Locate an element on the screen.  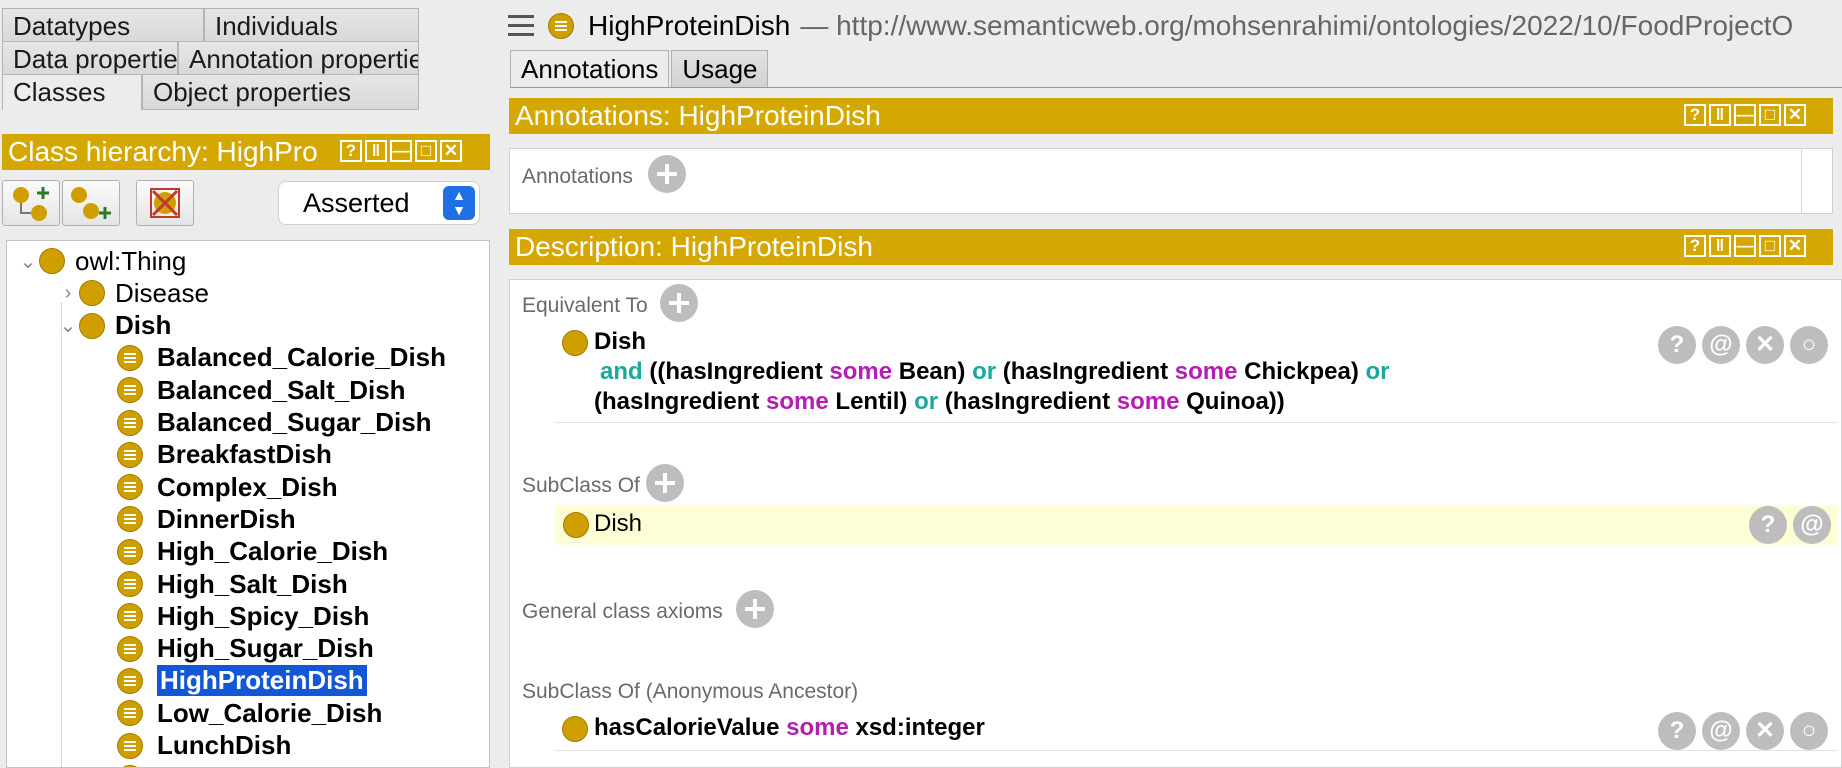
tree-node: BreakfastDish is located at coordinates (213, 455).